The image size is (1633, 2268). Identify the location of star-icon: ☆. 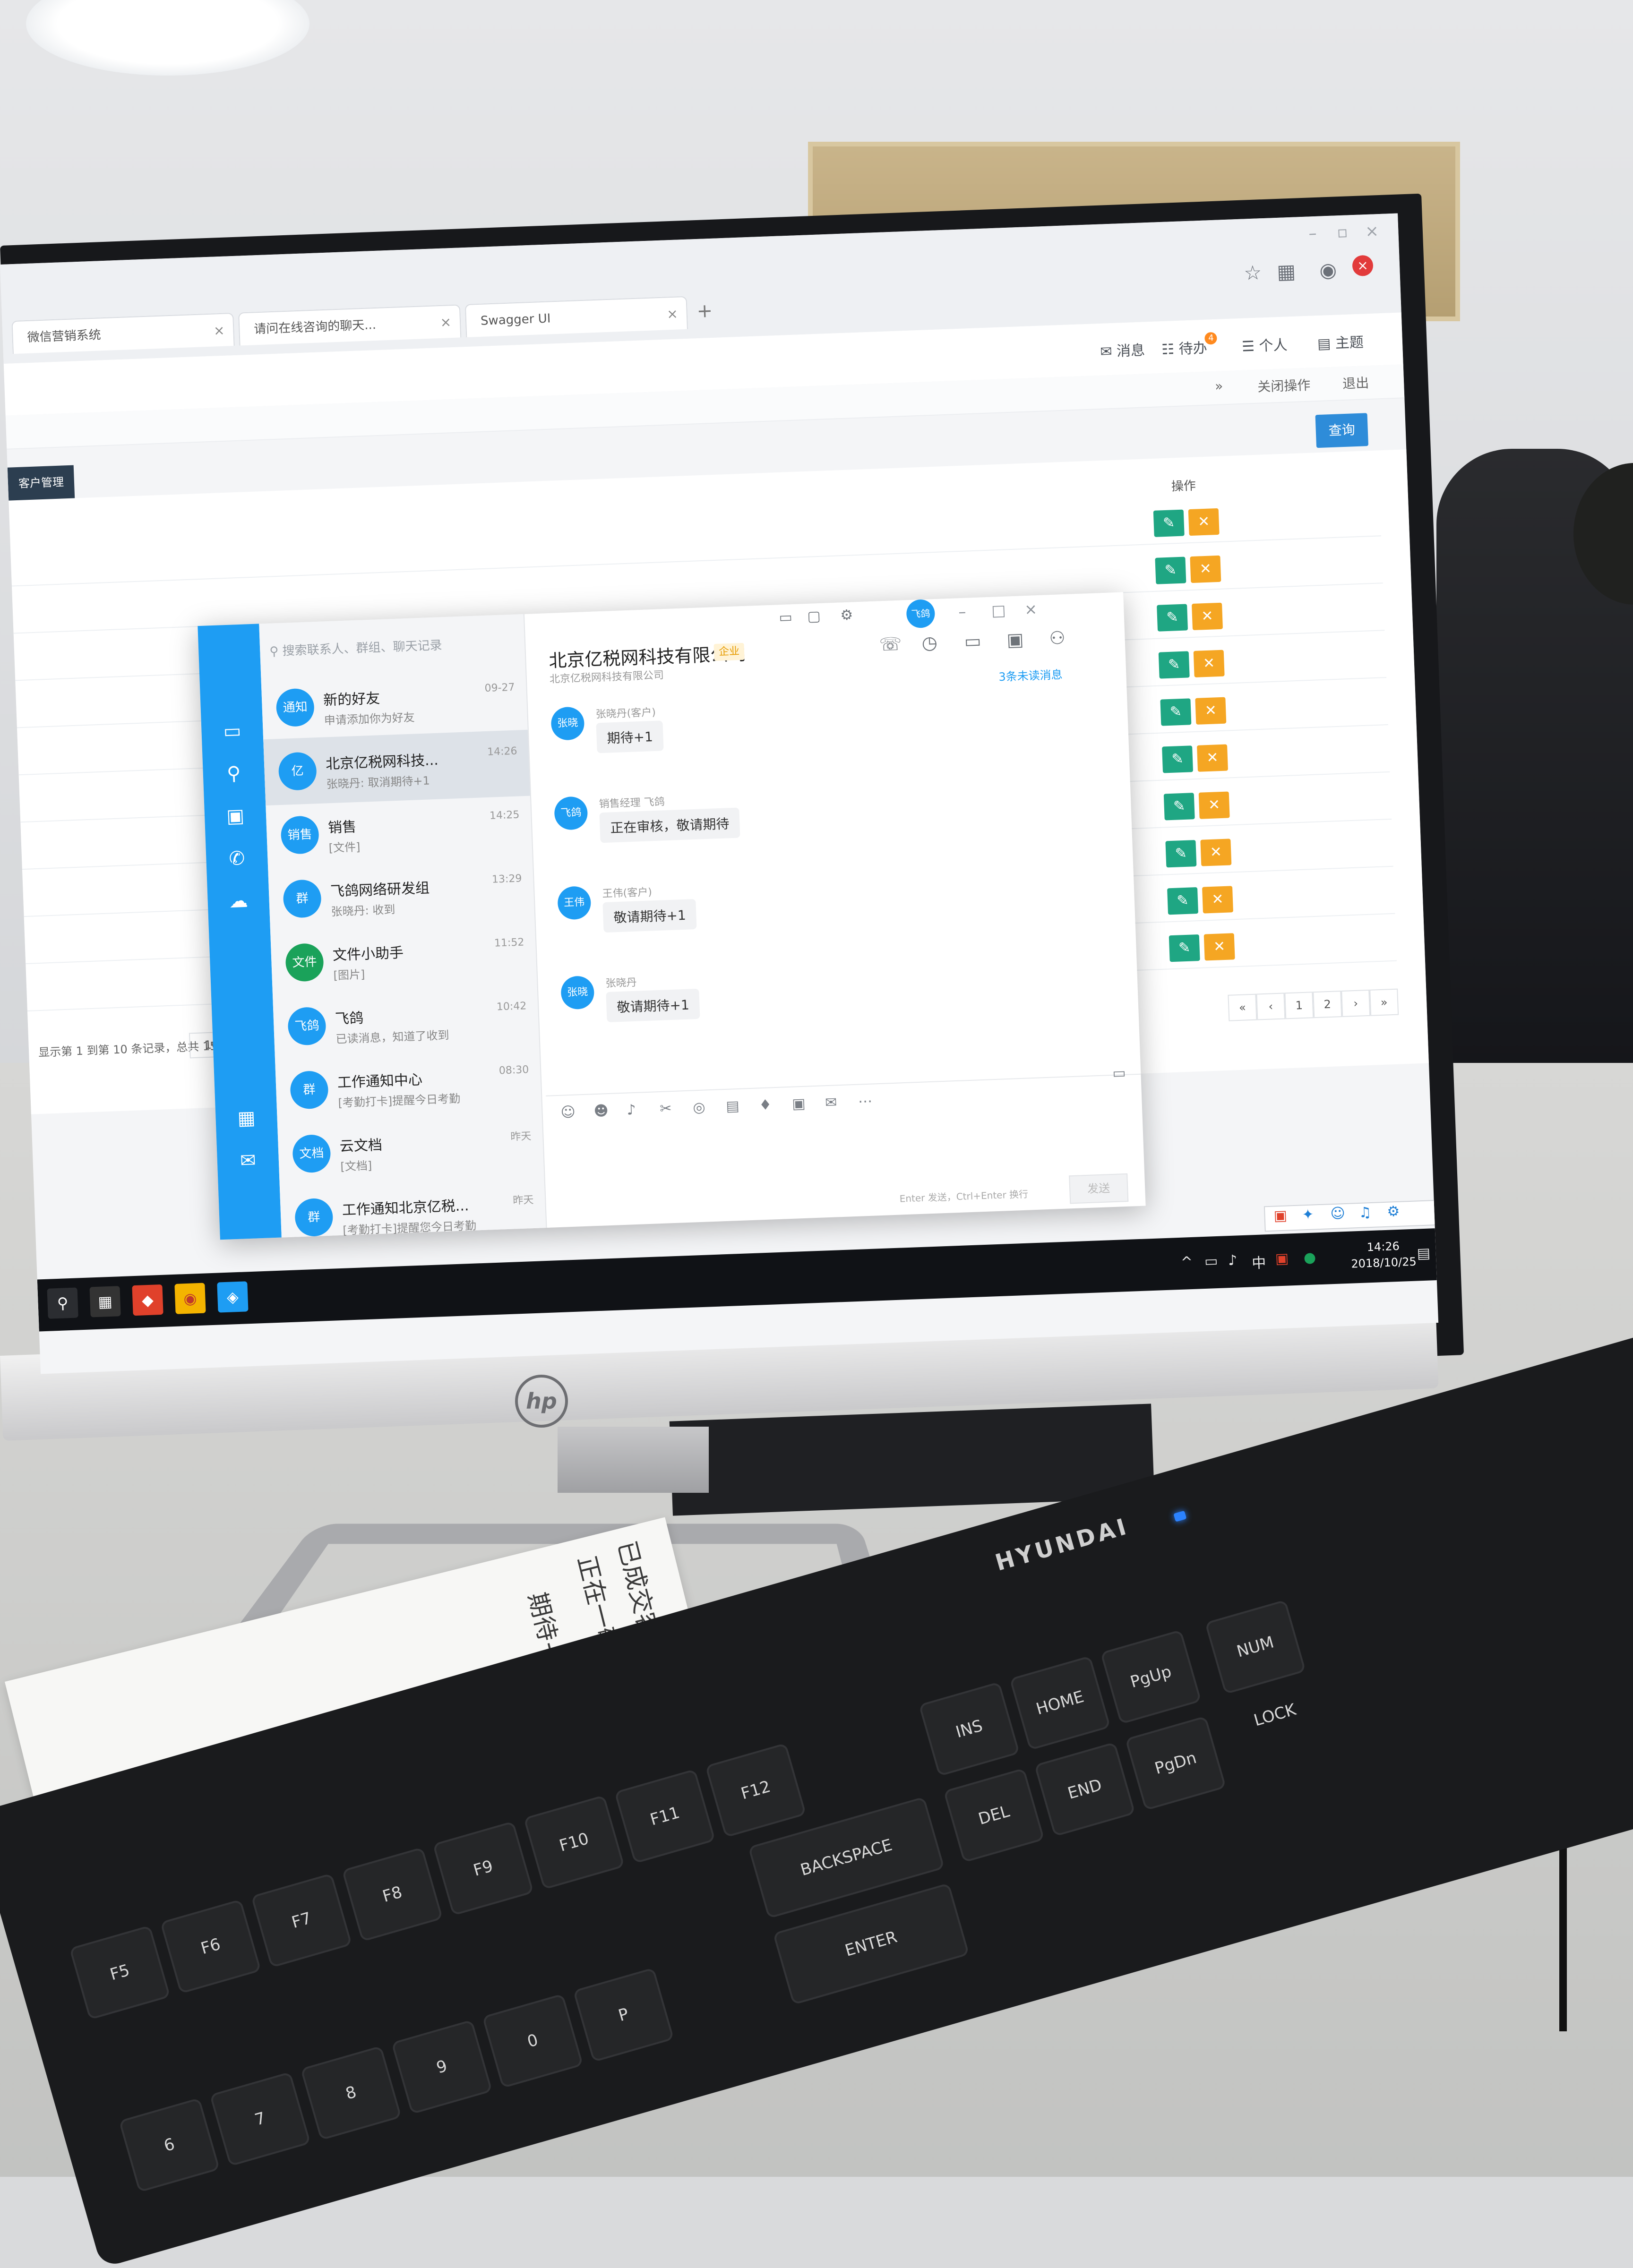
(1253, 272).